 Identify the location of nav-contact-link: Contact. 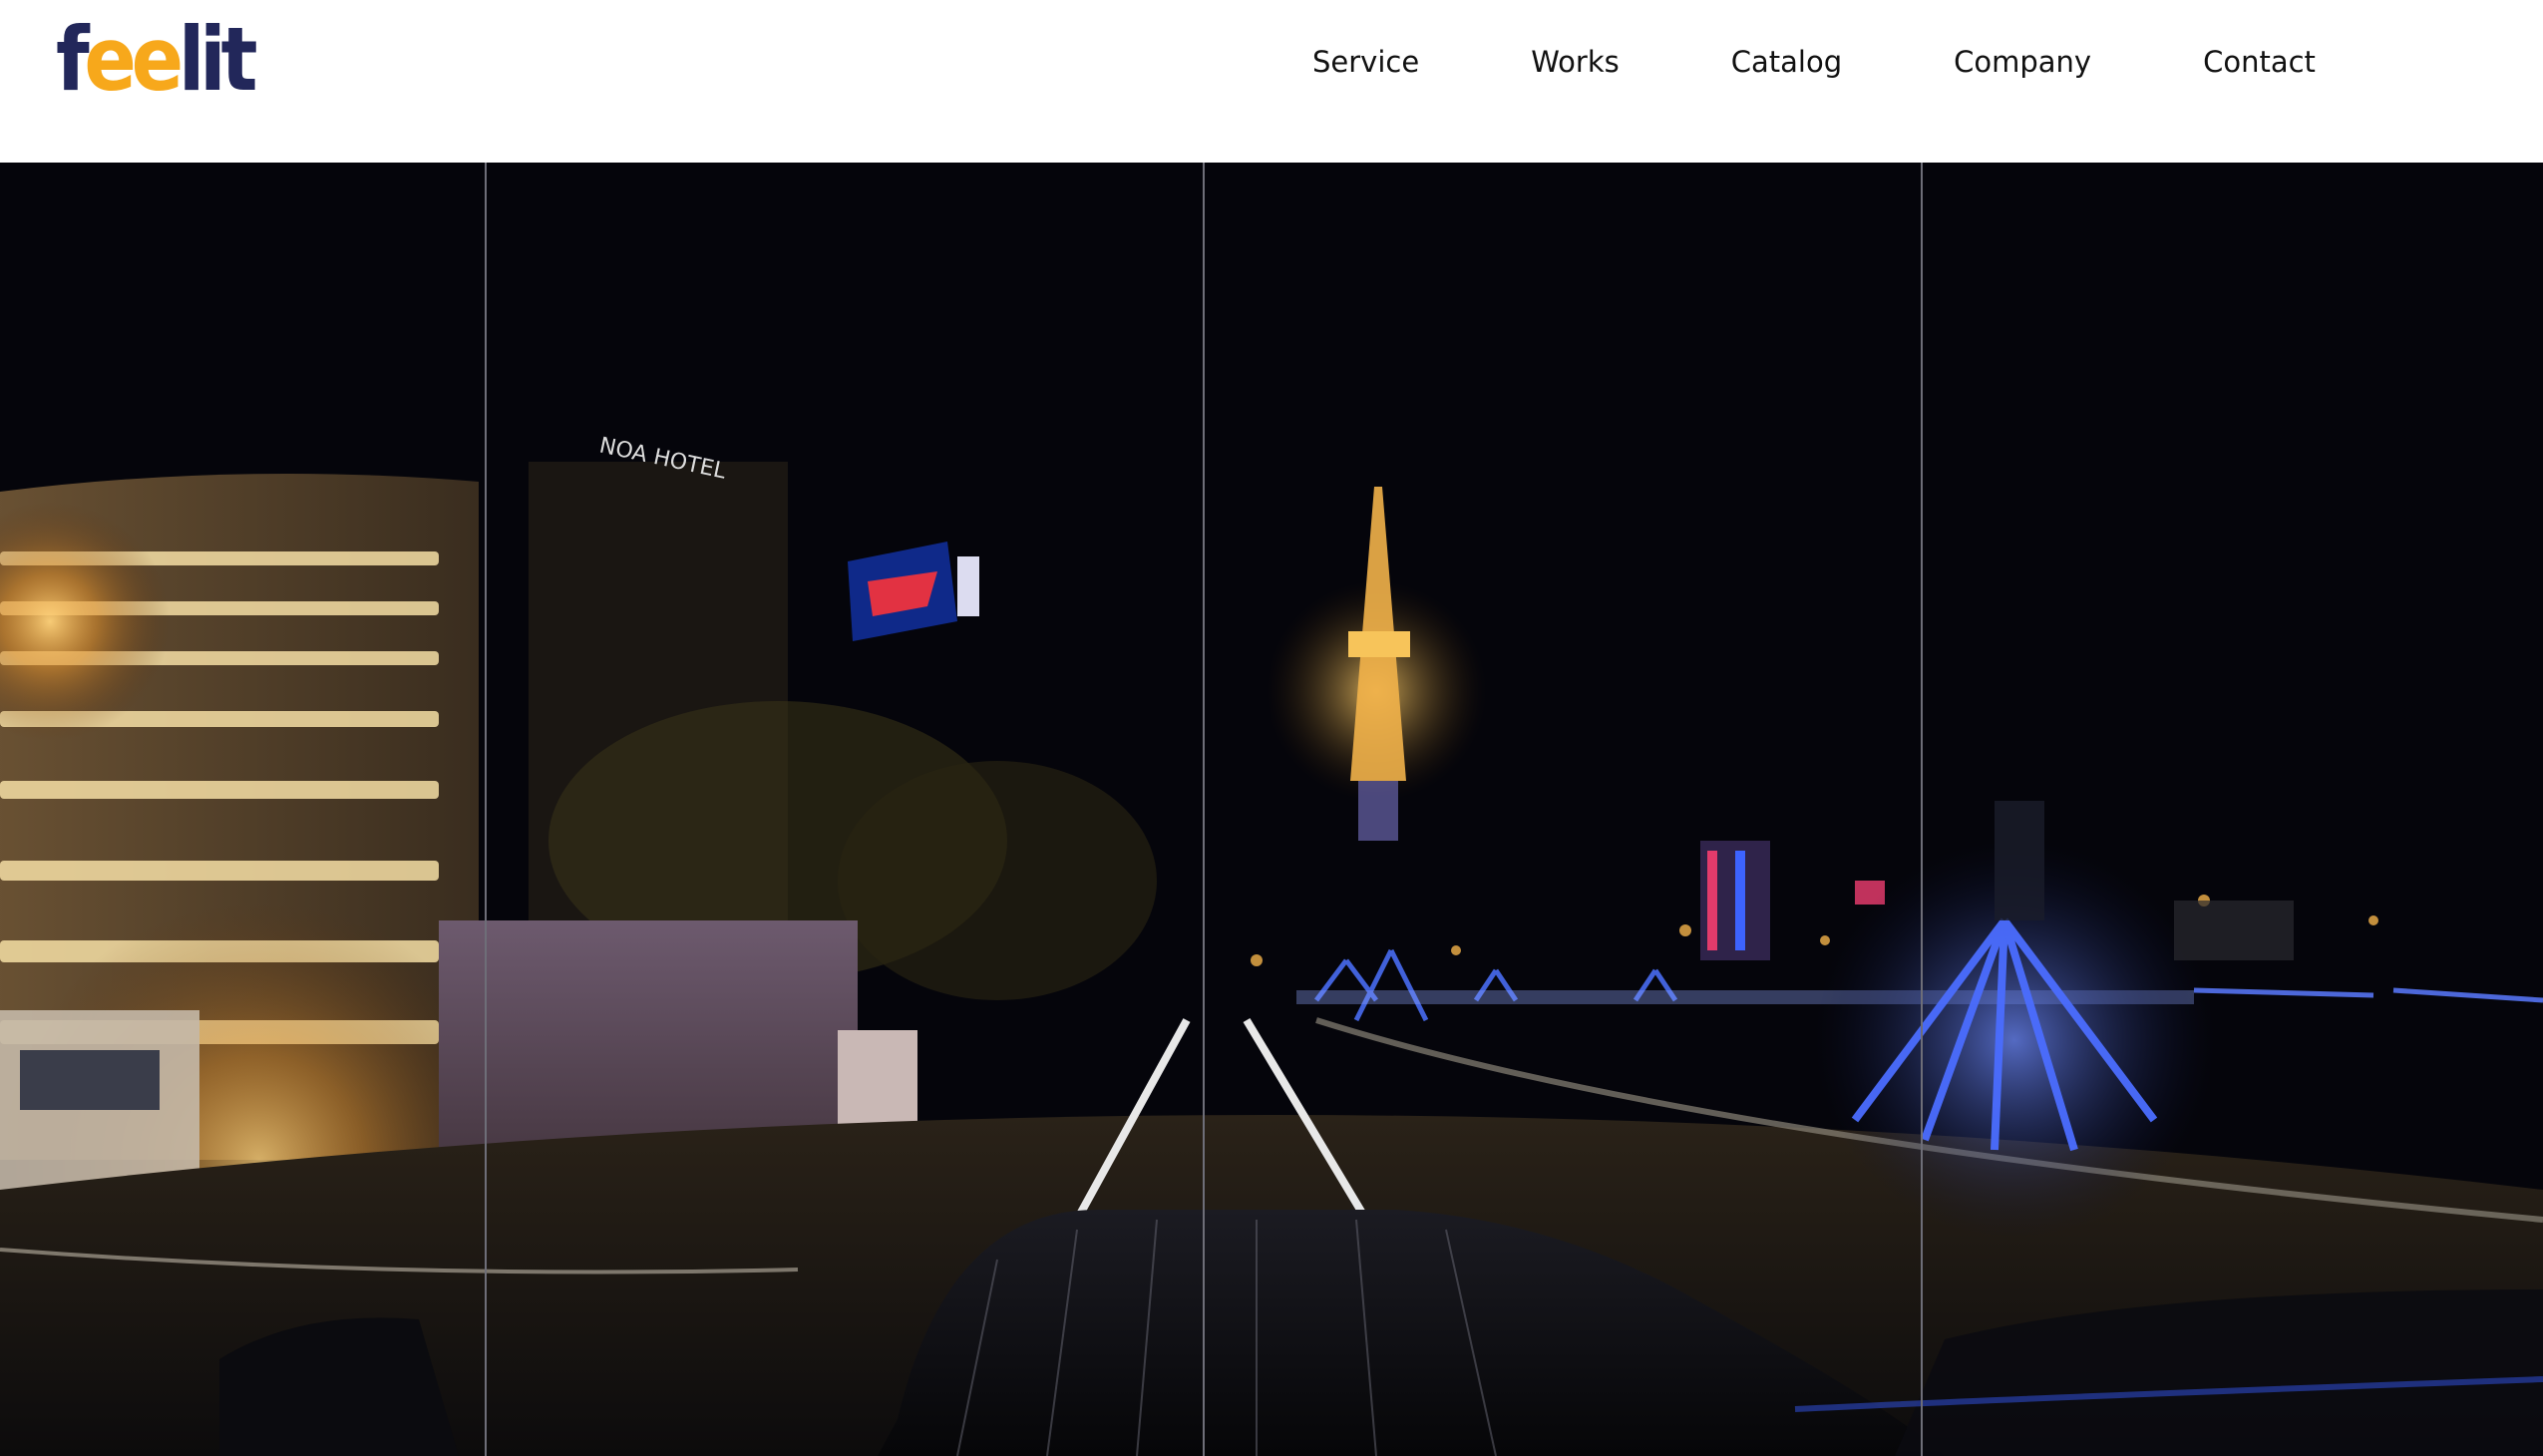
(2259, 62).